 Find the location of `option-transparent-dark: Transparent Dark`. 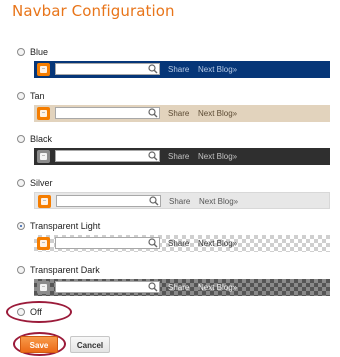

option-transparent-dark: Transparent Dark is located at coordinates (58, 270).